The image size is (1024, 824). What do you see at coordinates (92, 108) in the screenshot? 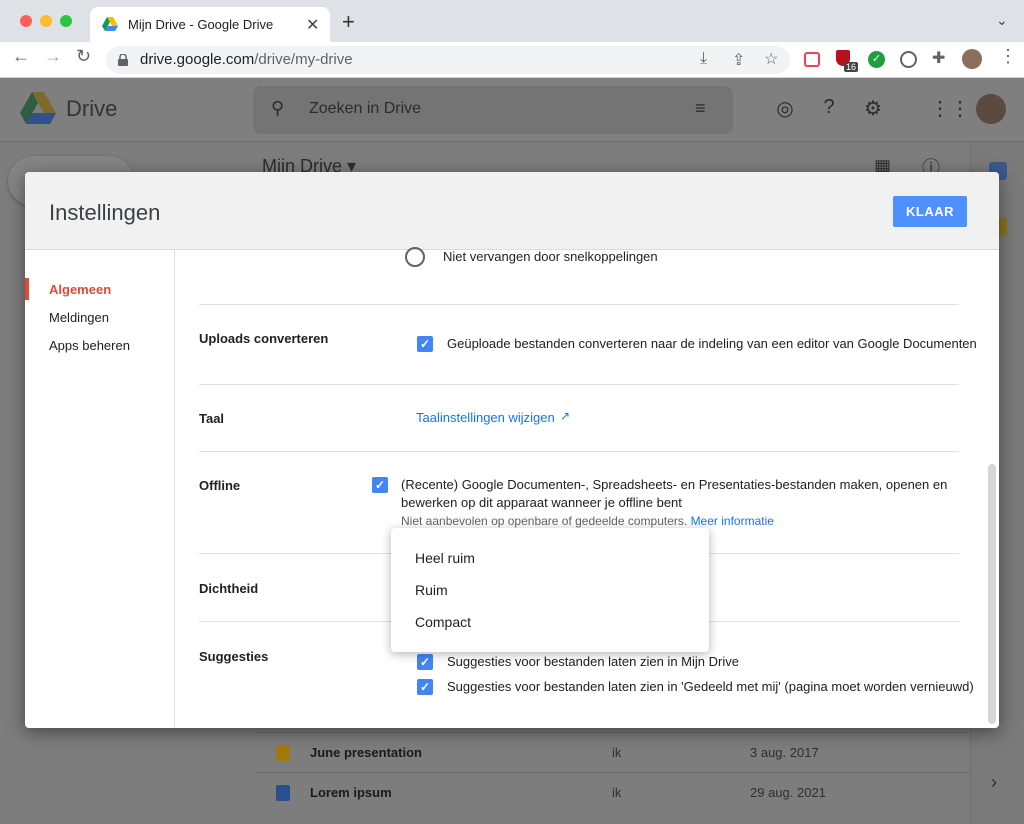
I see `drive-app-name: Drive` at bounding box center [92, 108].